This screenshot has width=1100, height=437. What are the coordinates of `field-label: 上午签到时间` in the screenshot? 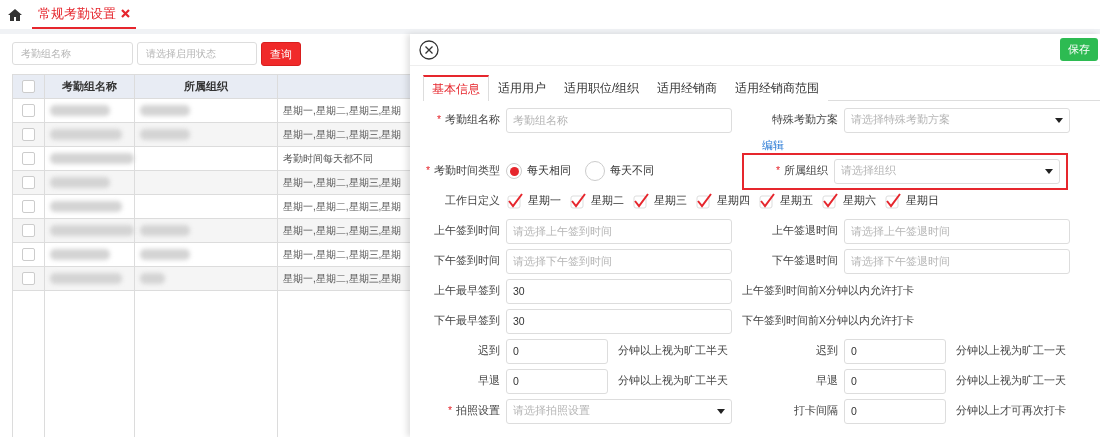 It's located at (466, 231).